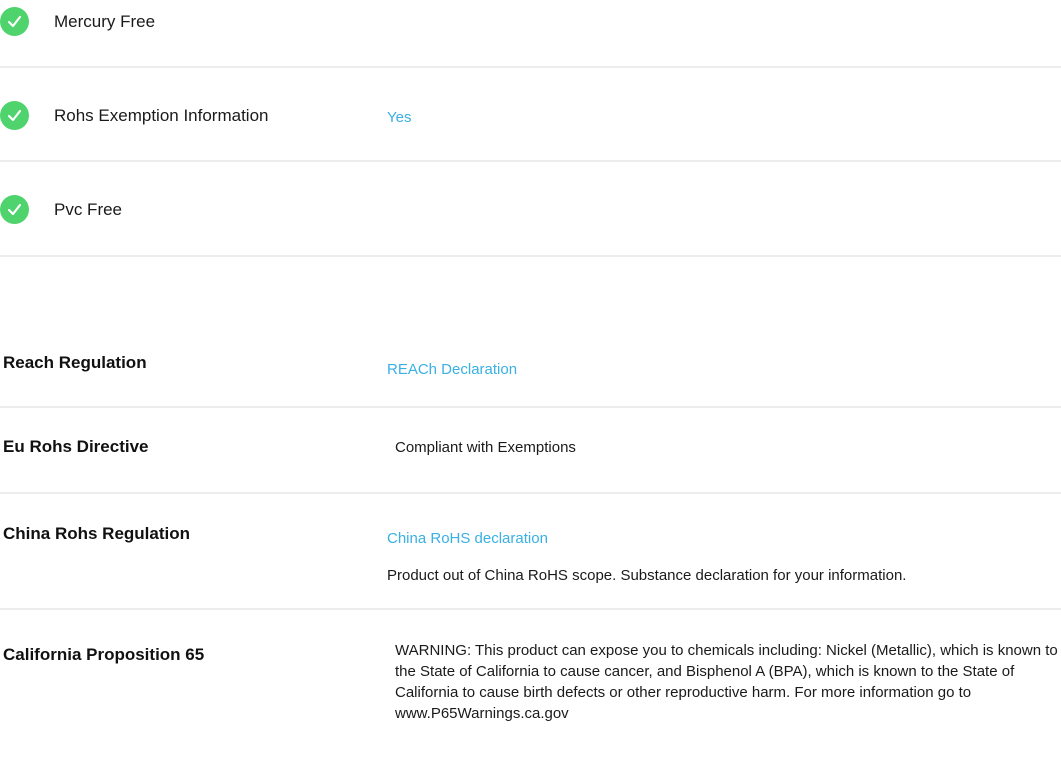 Image resolution: width=1061 pixels, height=758 pixels. Describe the element at coordinates (104, 654) in the screenshot. I see `california-prop65-title: California Proposition 65` at that location.